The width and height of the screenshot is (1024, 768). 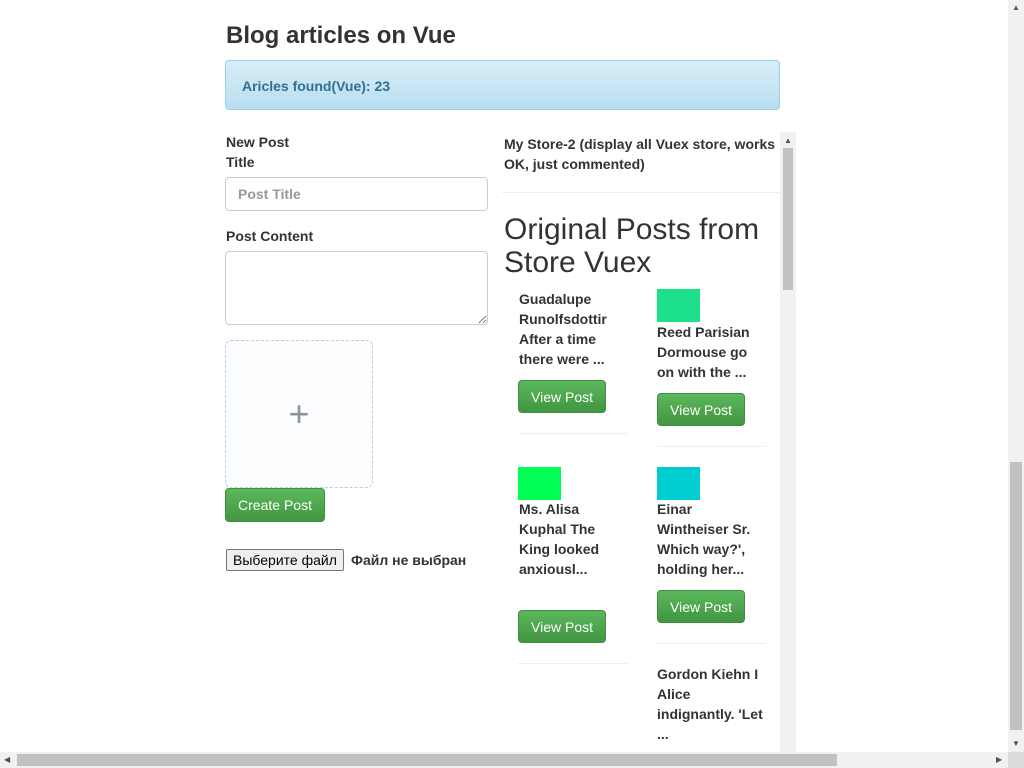 I want to click on title-label: Title, so click(x=240, y=162).